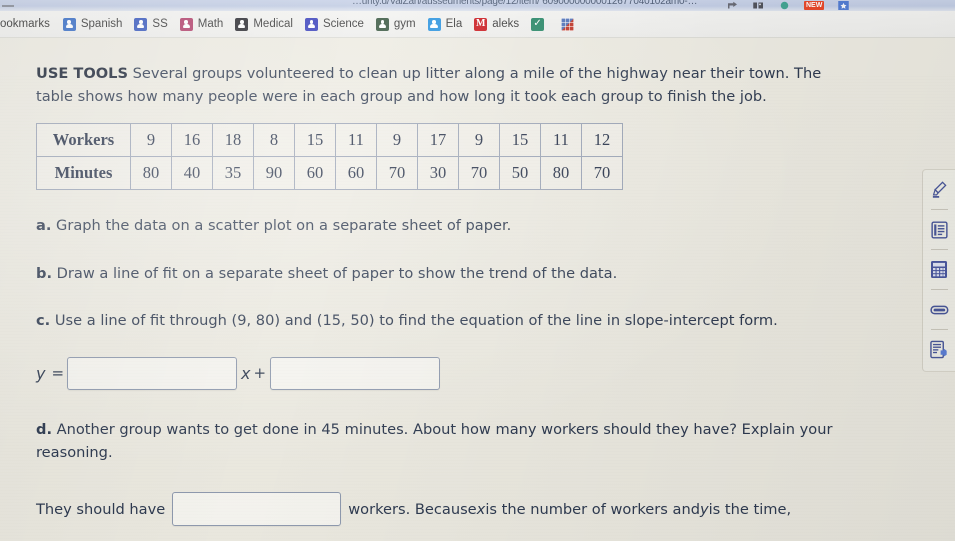  Describe the element at coordinates (260, 373) in the screenshot. I see `equation-plus: +` at that location.